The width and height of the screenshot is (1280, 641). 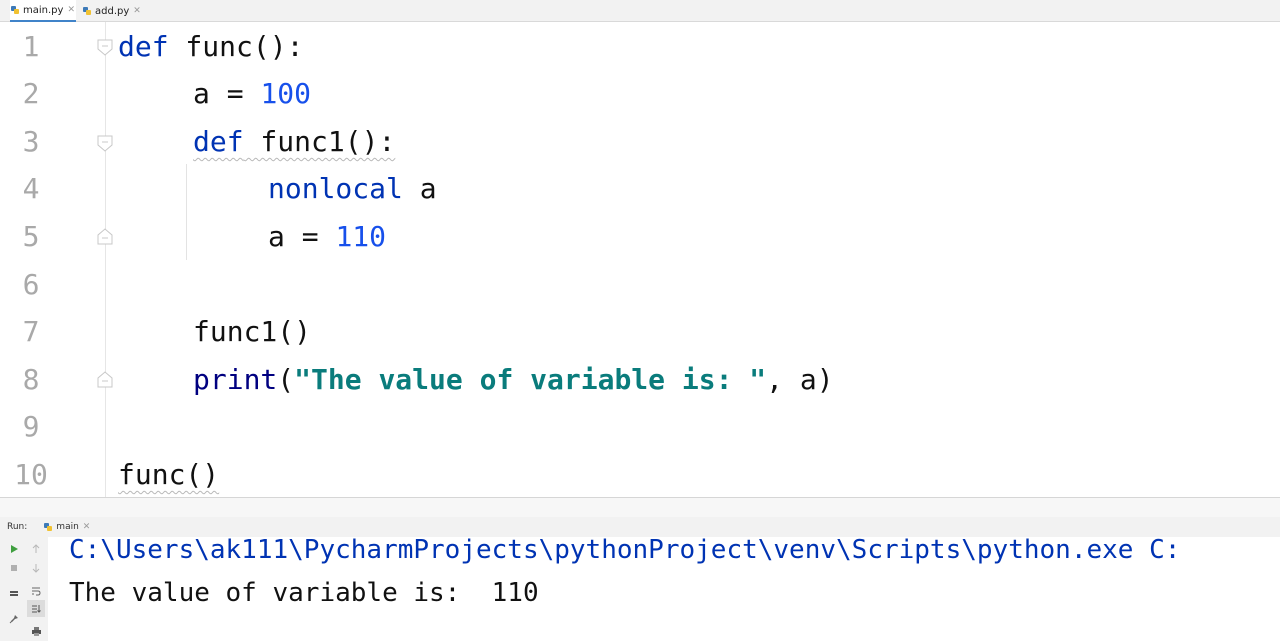 What do you see at coordinates (36, 591) in the screenshot?
I see `soft-wrap-icon` at bounding box center [36, 591].